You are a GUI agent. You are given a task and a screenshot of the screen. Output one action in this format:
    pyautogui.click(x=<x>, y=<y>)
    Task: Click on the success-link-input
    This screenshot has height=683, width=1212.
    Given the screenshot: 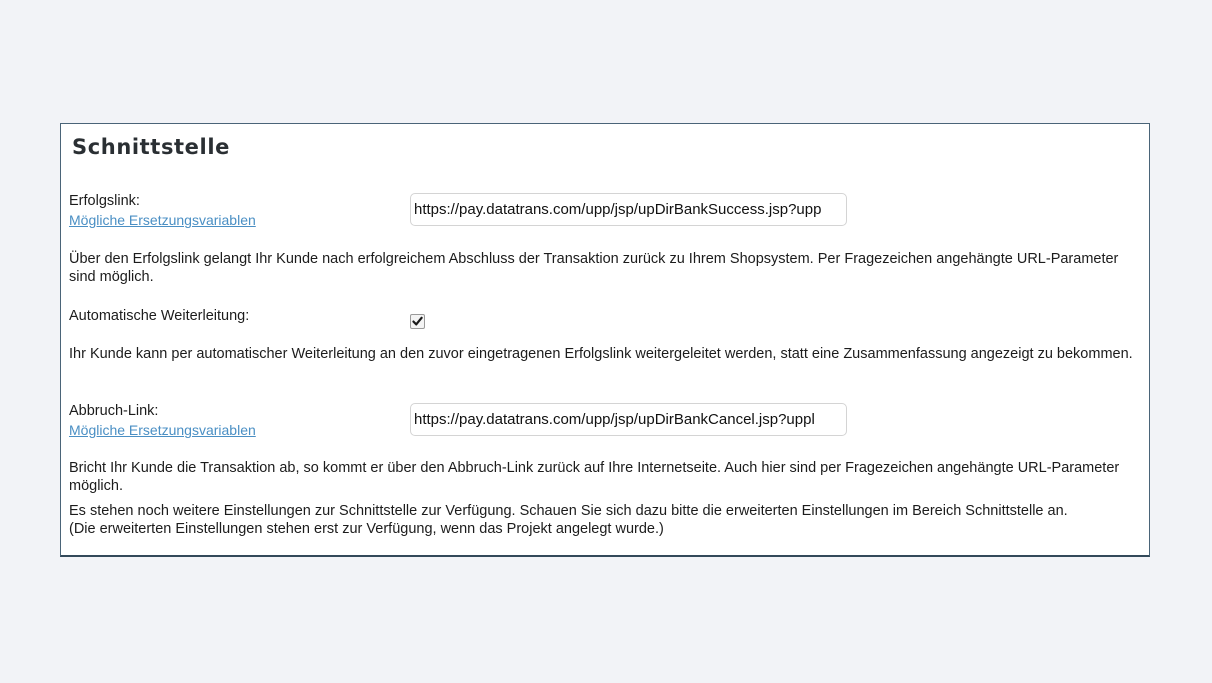 What is the action you would take?
    pyautogui.click(x=628, y=209)
    